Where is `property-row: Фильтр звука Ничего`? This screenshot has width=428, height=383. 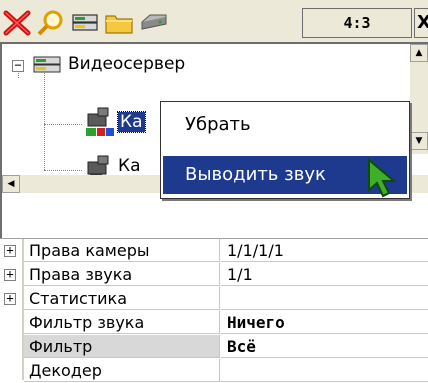 property-row: Фильтр звука Ничего is located at coordinates (214, 323).